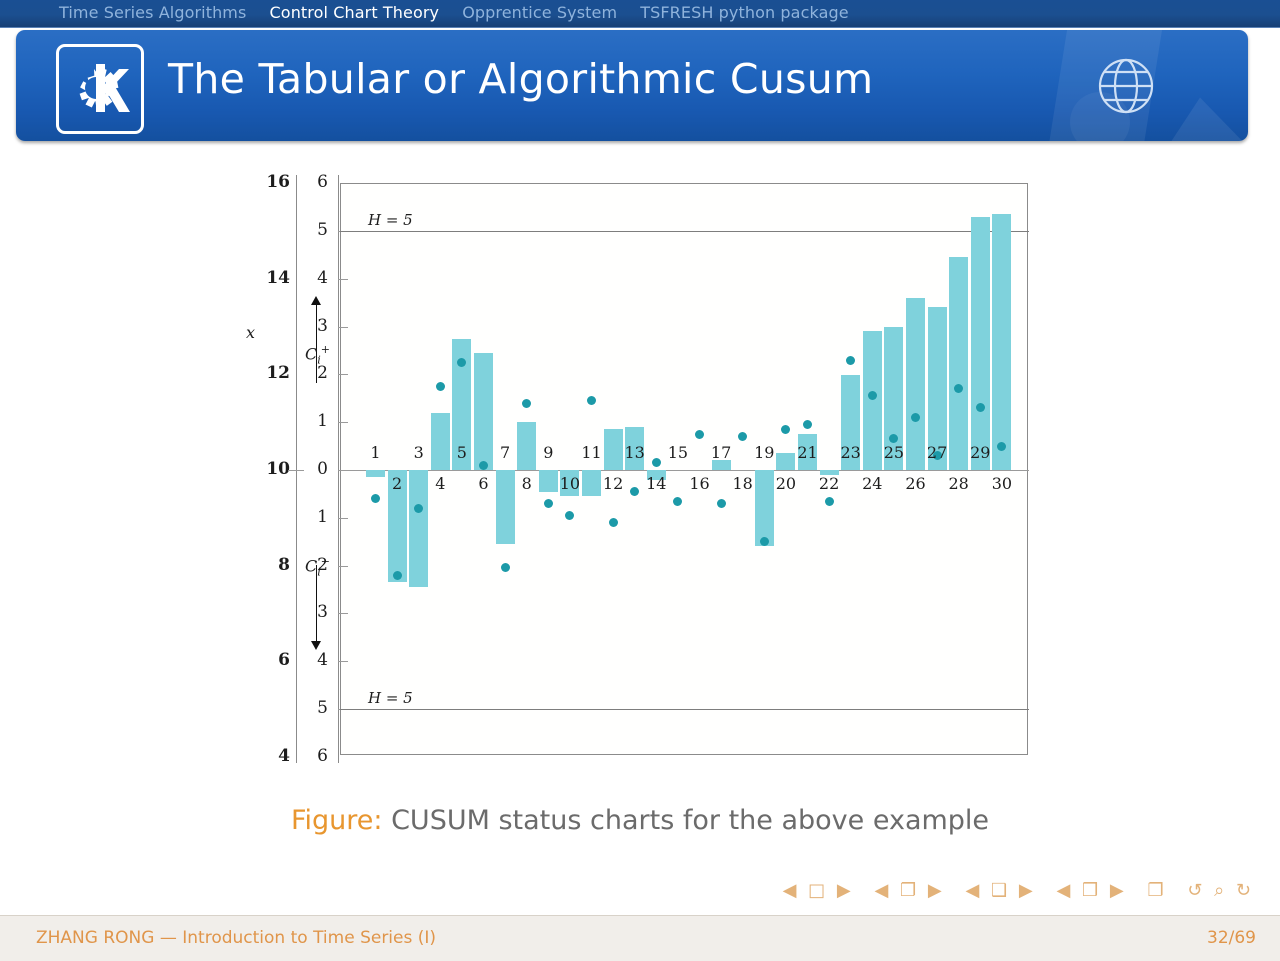 This screenshot has height=961, width=1280. Describe the element at coordinates (1002, 483) in the screenshot. I see `bar-label-30: 30` at that location.